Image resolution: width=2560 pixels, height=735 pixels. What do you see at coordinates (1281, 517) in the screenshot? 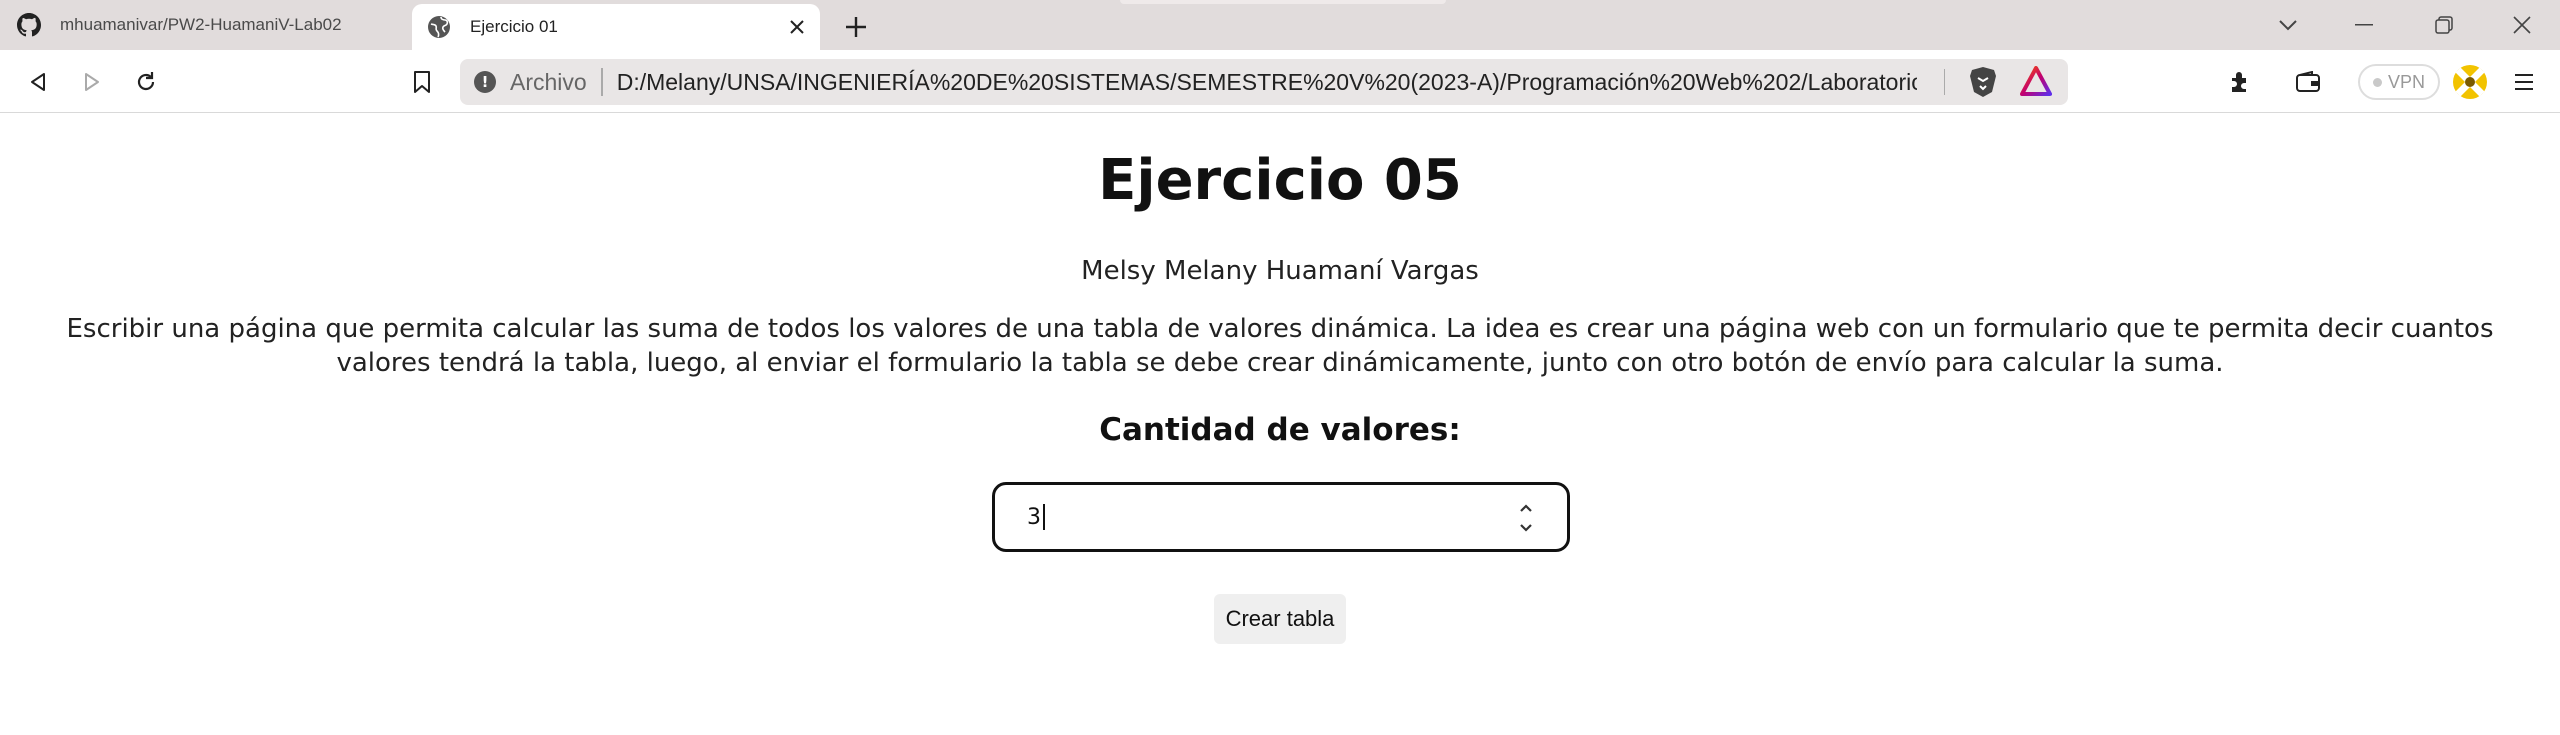
I see `quantity-input: 3` at bounding box center [1281, 517].